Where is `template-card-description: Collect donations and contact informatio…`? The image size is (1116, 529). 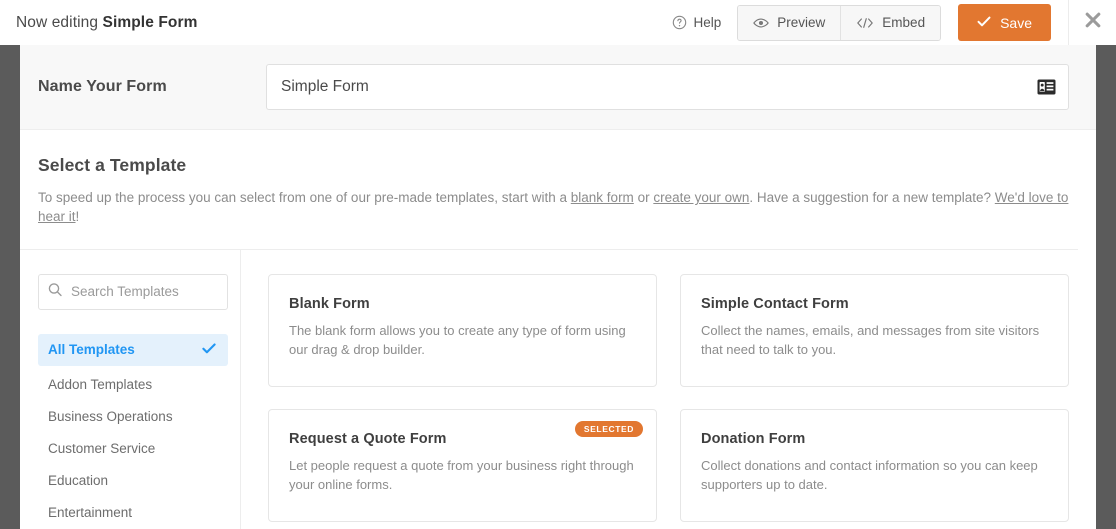 template-card-description: Collect donations and contact informatio… is located at coordinates (869, 474).